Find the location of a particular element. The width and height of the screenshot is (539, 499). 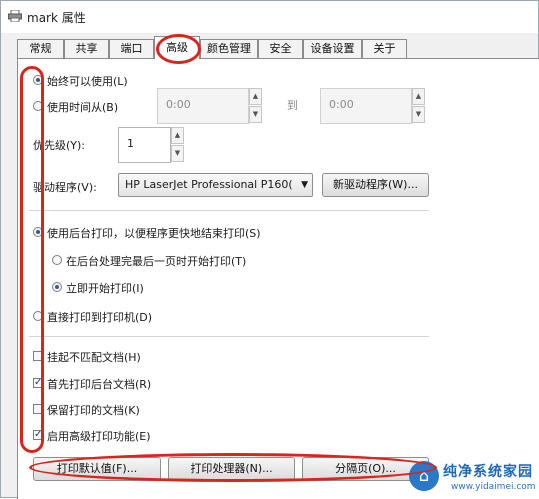

start-time-field: 0:00 is located at coordinates (203, 106).